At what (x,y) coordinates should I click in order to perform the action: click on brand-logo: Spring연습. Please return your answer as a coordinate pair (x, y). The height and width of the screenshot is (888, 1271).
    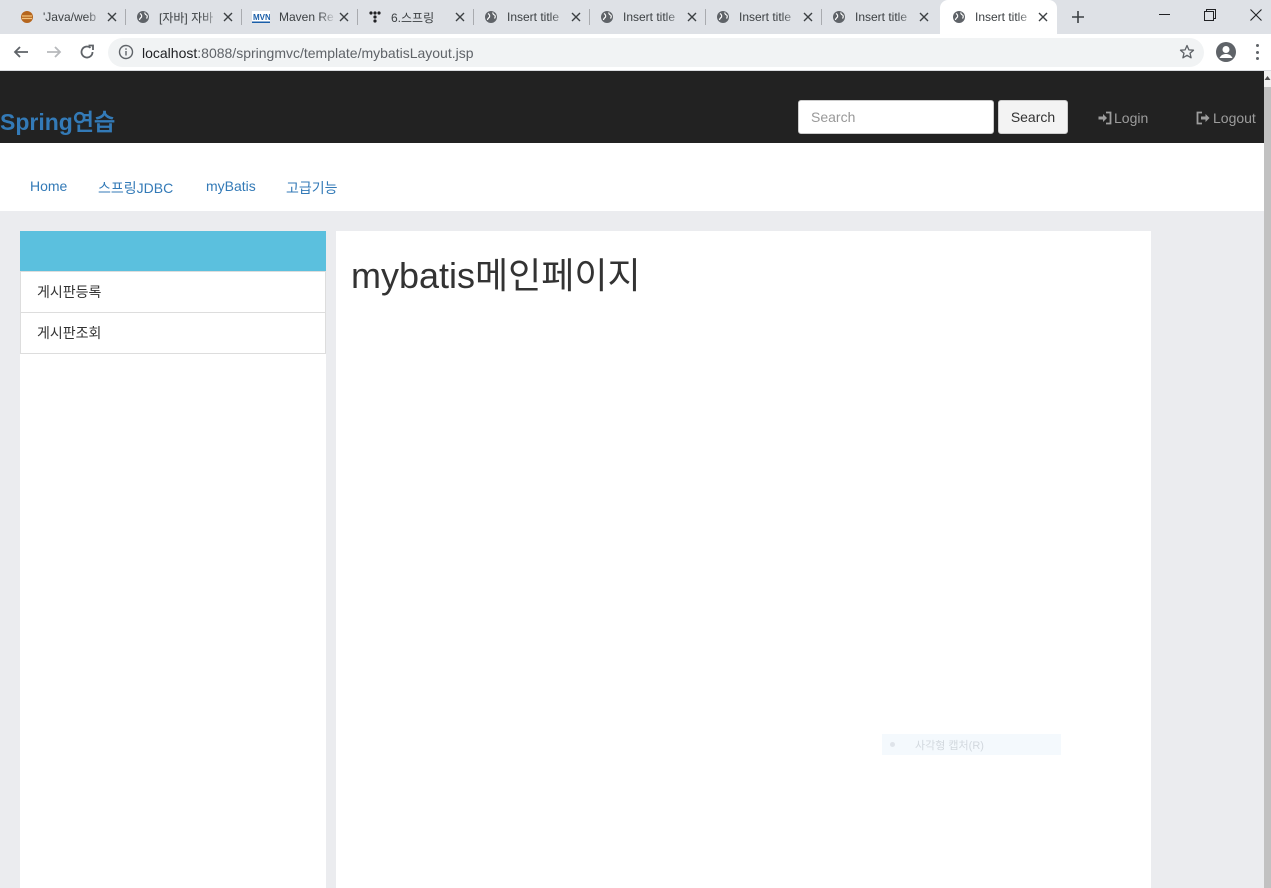
    Looking at the image, I should click on (57, 120).